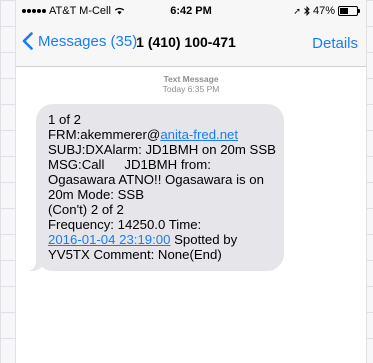 The height and width of the screenshot is (363, 373). I want to click on back-to-messages-button: Messages (35), so click(79, 41).